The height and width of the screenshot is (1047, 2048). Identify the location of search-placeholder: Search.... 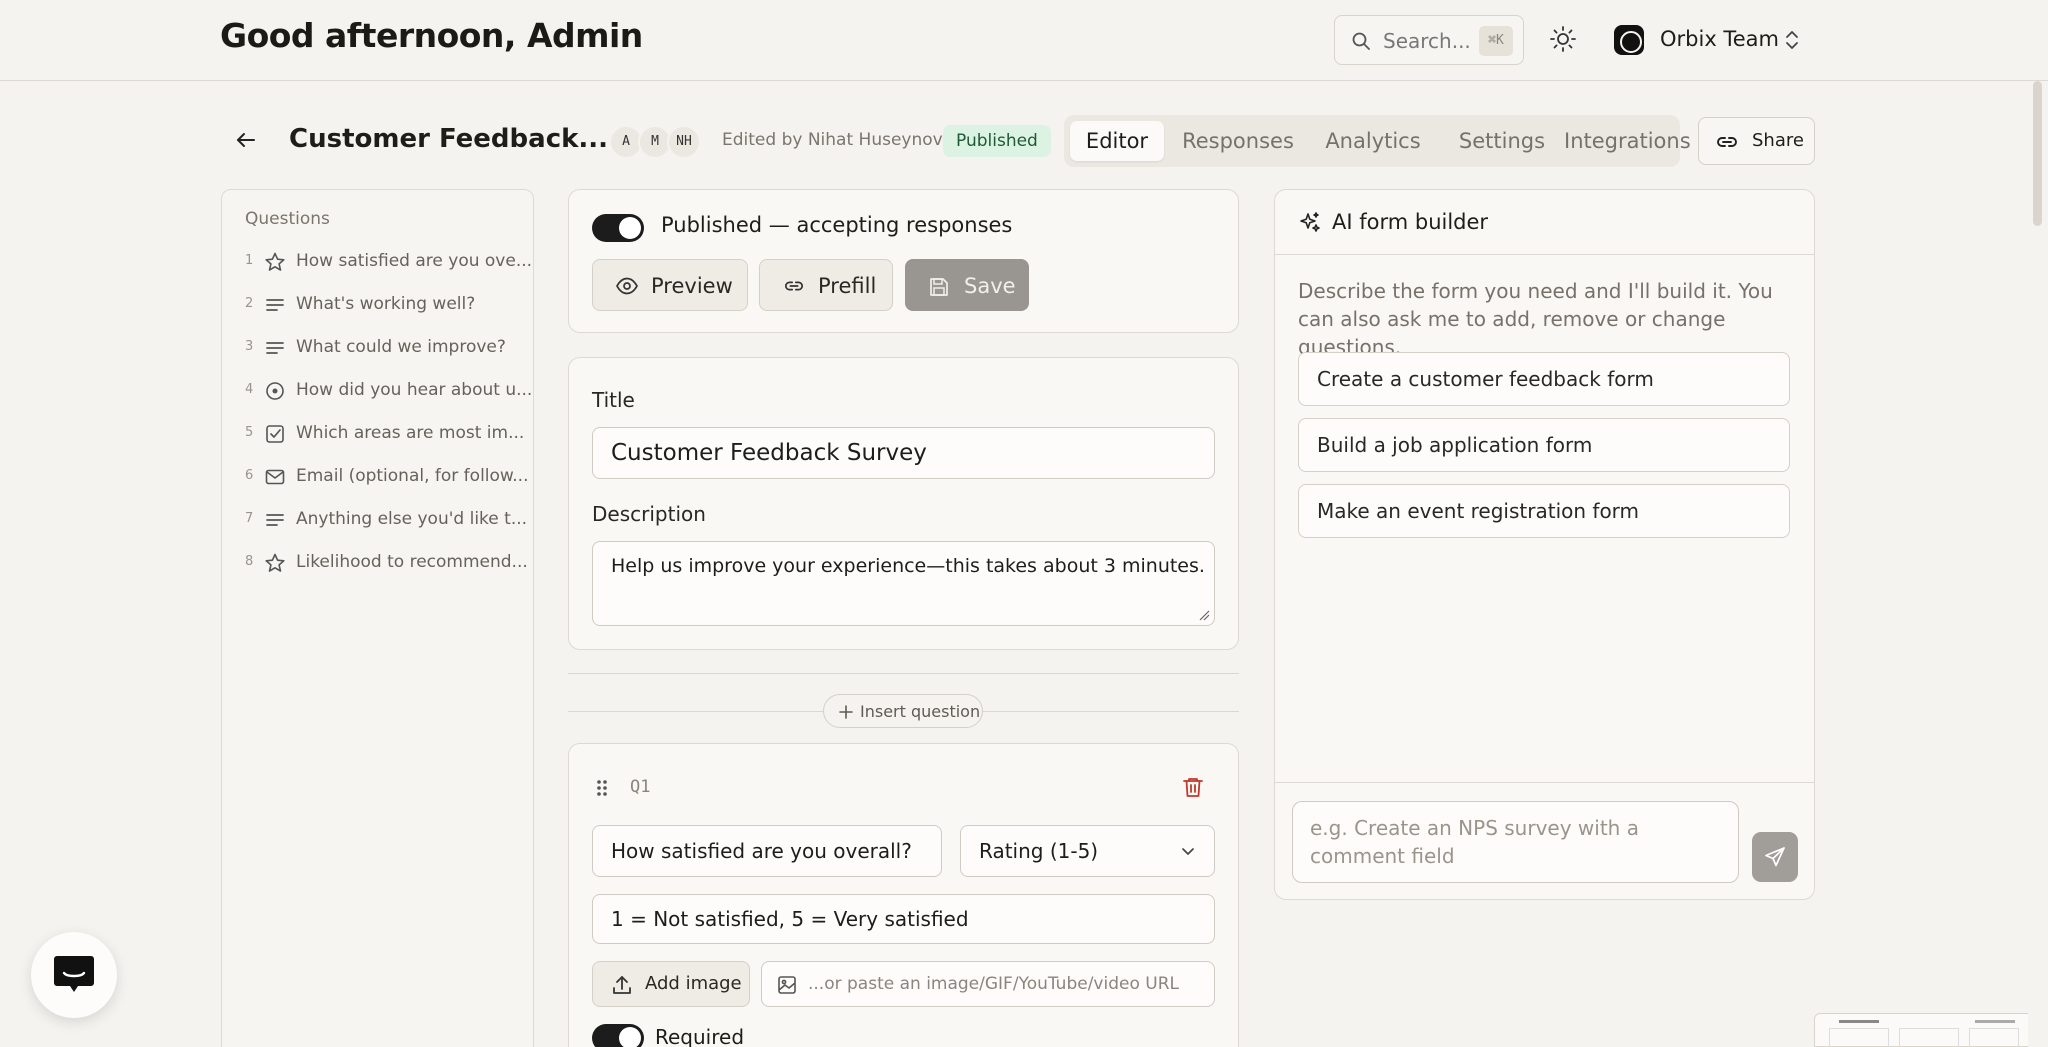
(1427, 41).